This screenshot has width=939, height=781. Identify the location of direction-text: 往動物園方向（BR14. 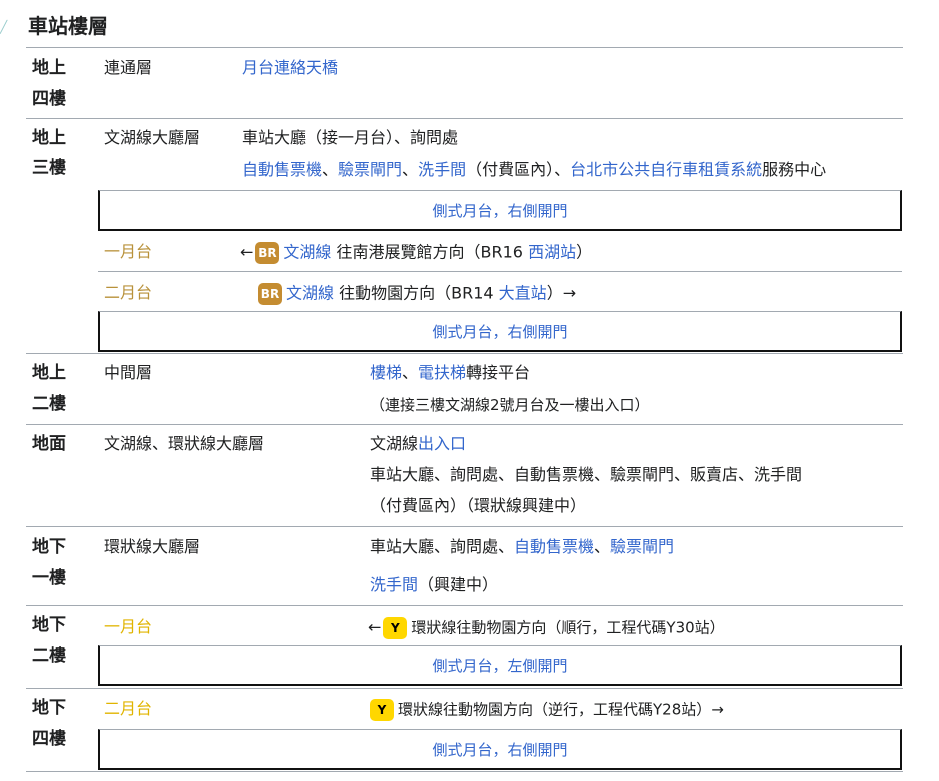
(416, 293).